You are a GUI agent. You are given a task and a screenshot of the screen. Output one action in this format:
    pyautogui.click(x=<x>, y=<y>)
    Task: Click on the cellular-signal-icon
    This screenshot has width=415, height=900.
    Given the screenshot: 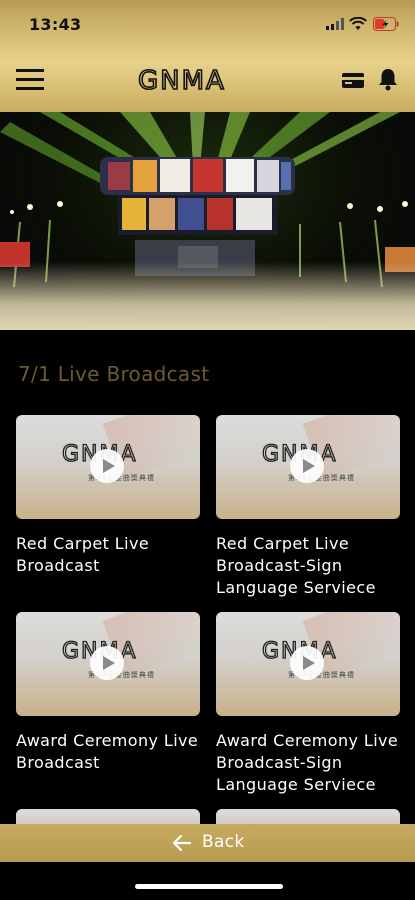 What is the action you would take?
    pyautogui.click(x=335, y=24)
    